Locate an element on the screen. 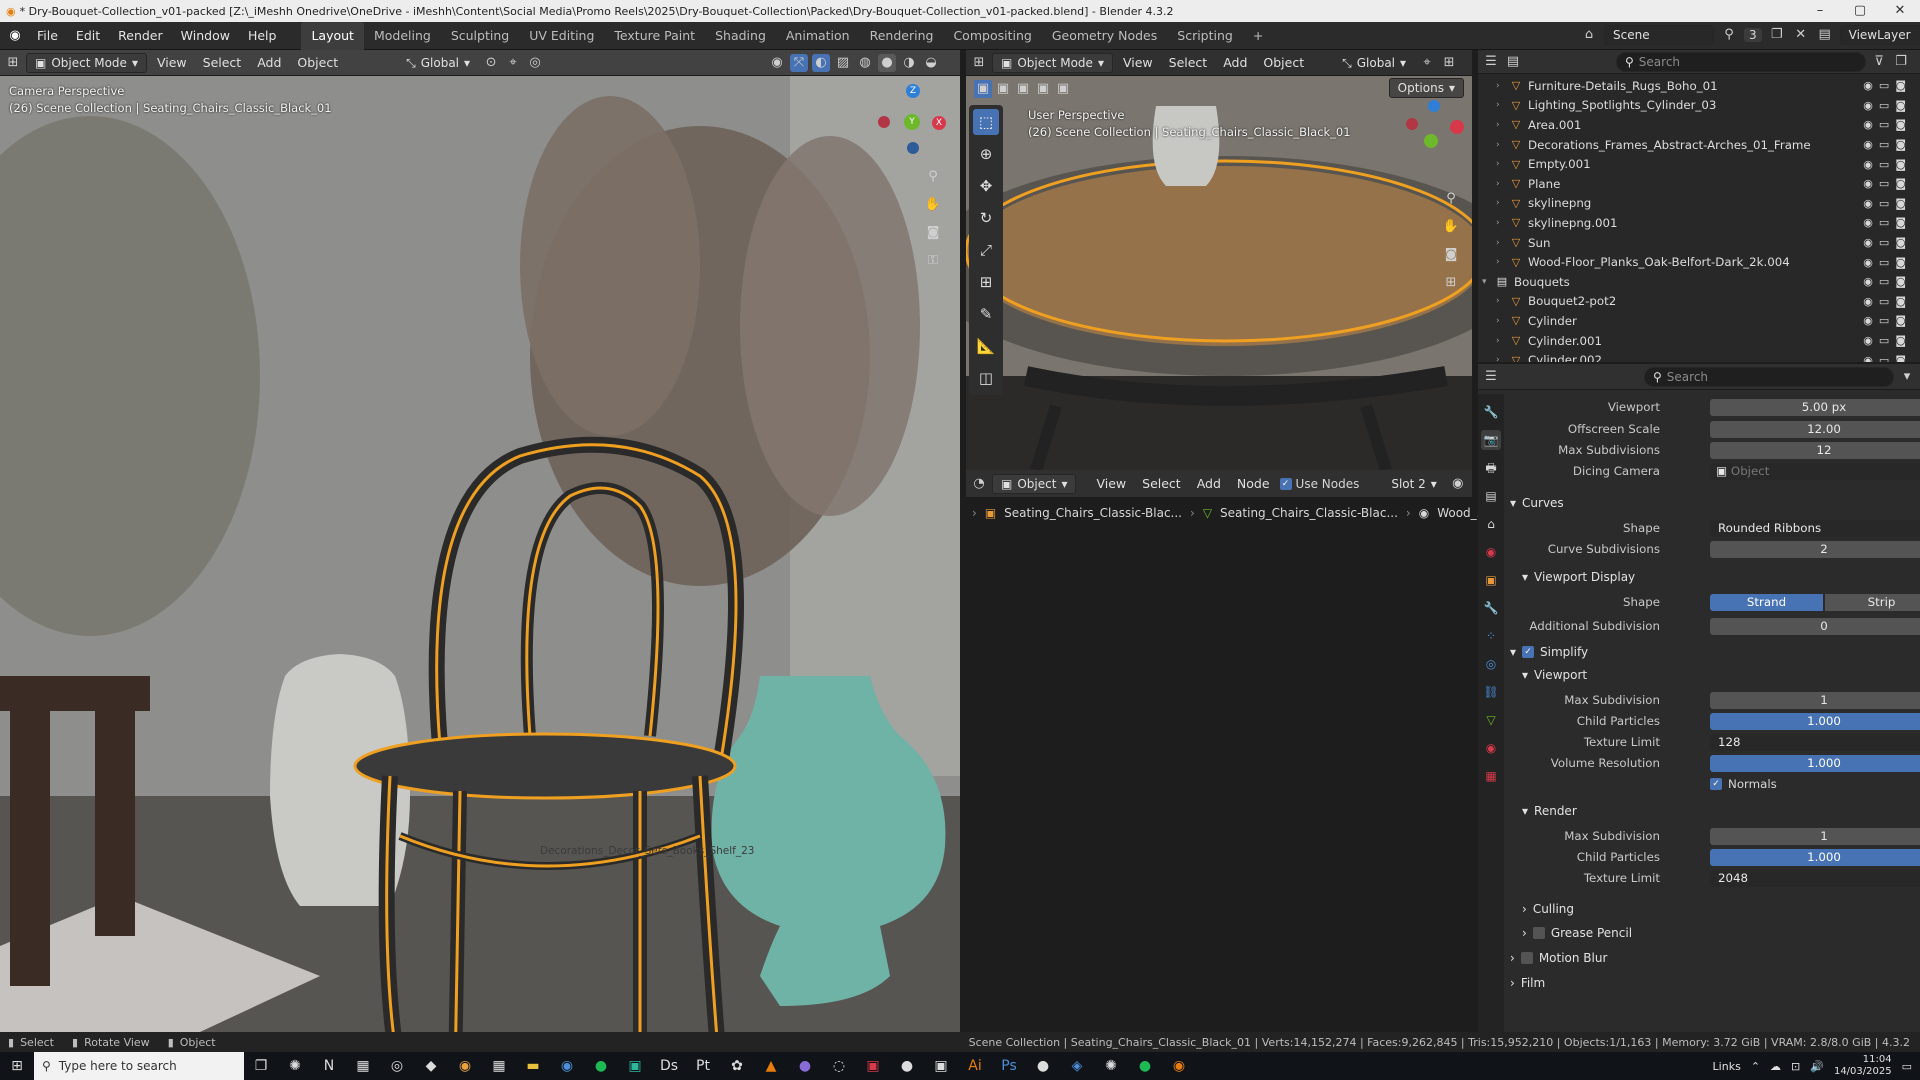 The width and height of the screenshot is (1920, 1080). volume-resolution-slider: 1.000 is located at coordinates (1815, 763).